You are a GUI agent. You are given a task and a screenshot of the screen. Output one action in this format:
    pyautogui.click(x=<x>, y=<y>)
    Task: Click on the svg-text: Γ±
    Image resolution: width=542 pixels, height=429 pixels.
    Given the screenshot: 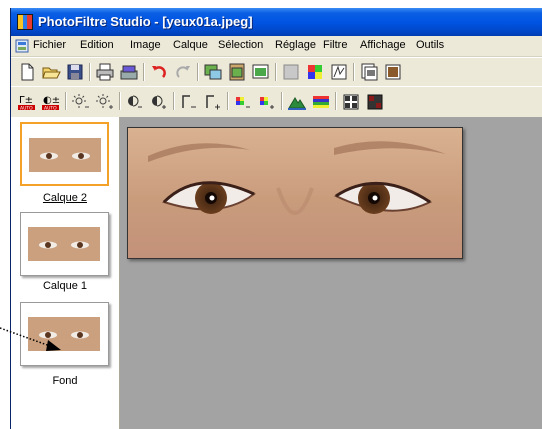 What is the action you would take?
    pyautogui.click(x=26, y=100)
    